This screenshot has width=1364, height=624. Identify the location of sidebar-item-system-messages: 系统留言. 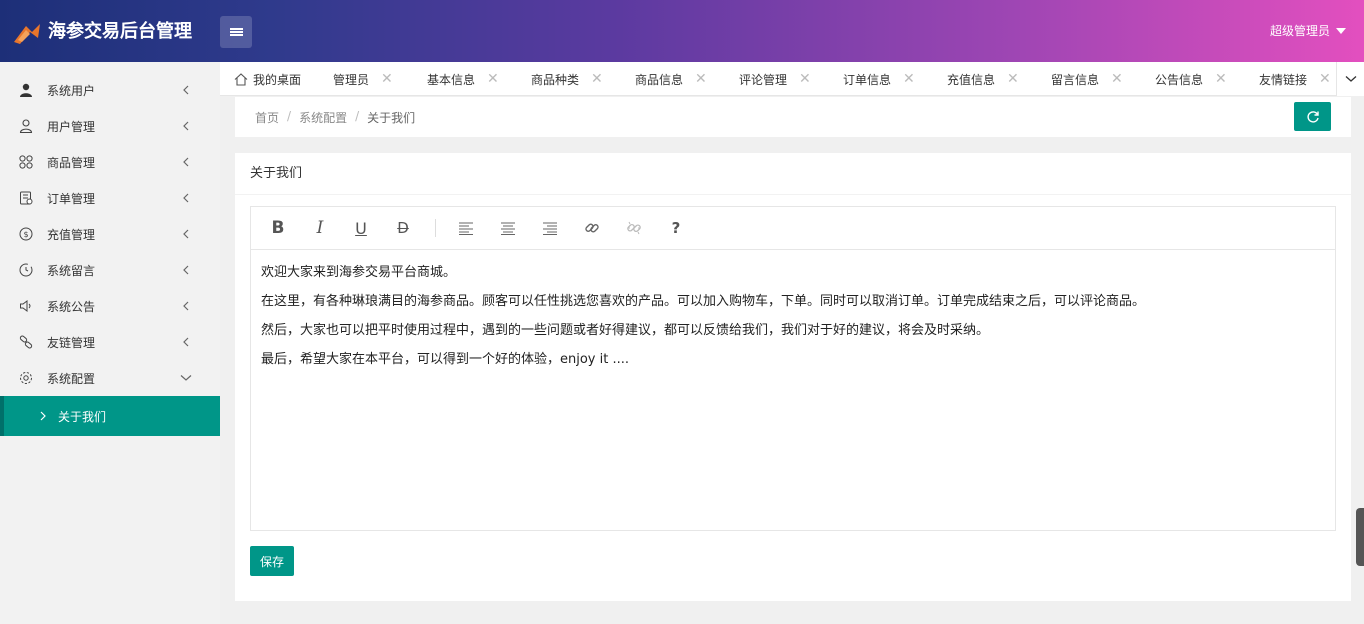
(110, 270).